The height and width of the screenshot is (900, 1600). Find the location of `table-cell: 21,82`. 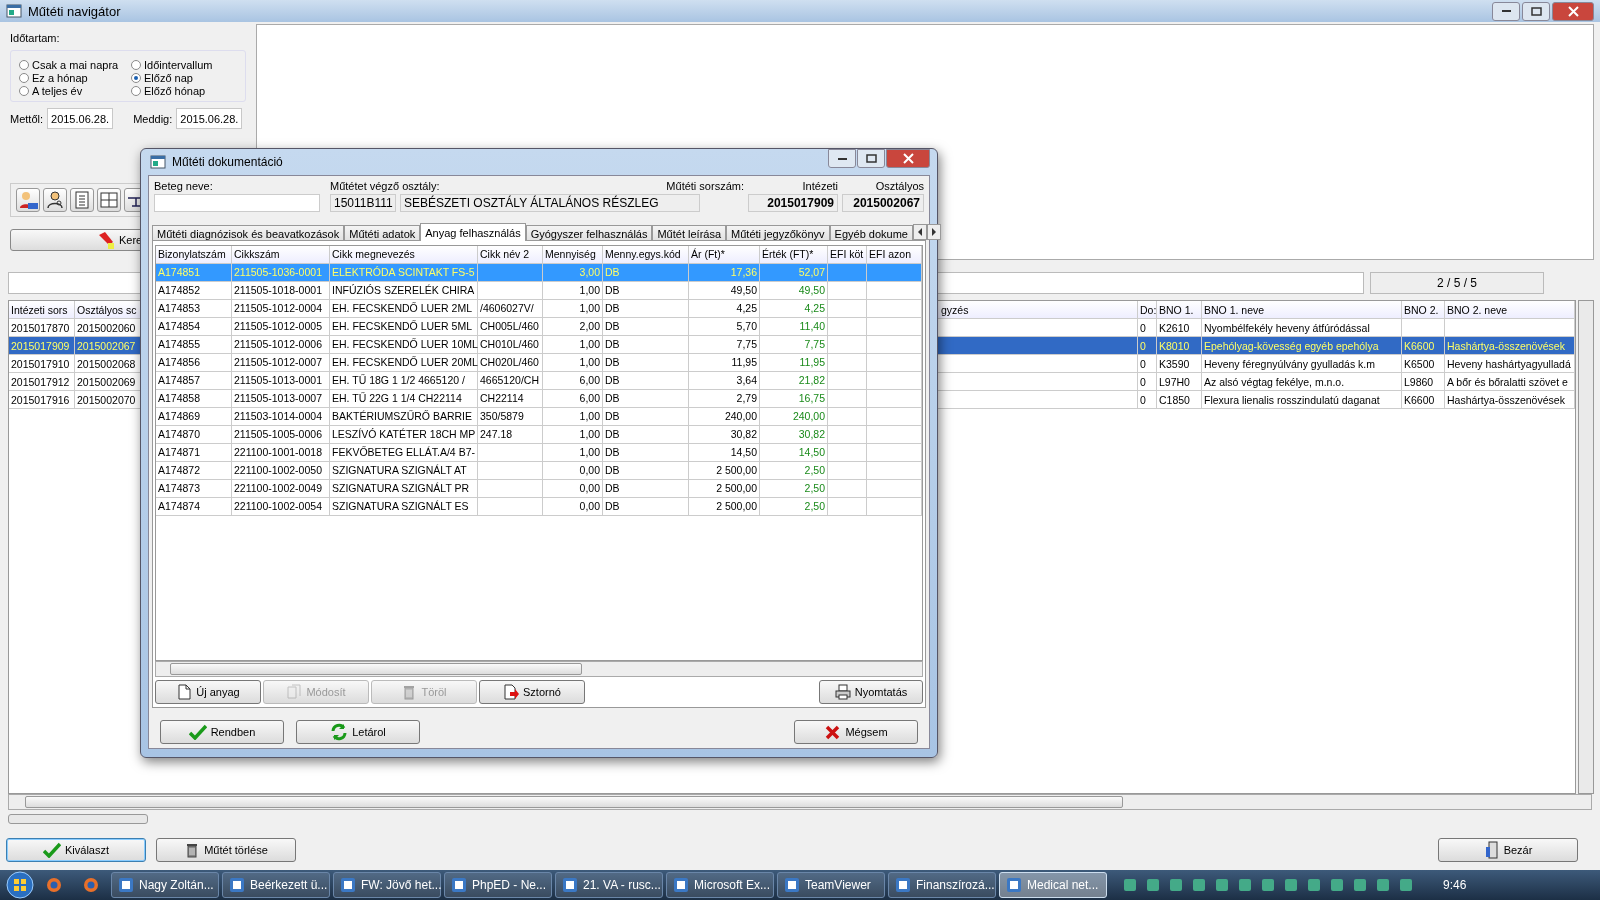

table-cell: 21,82 is located at coordinates (794, 380).